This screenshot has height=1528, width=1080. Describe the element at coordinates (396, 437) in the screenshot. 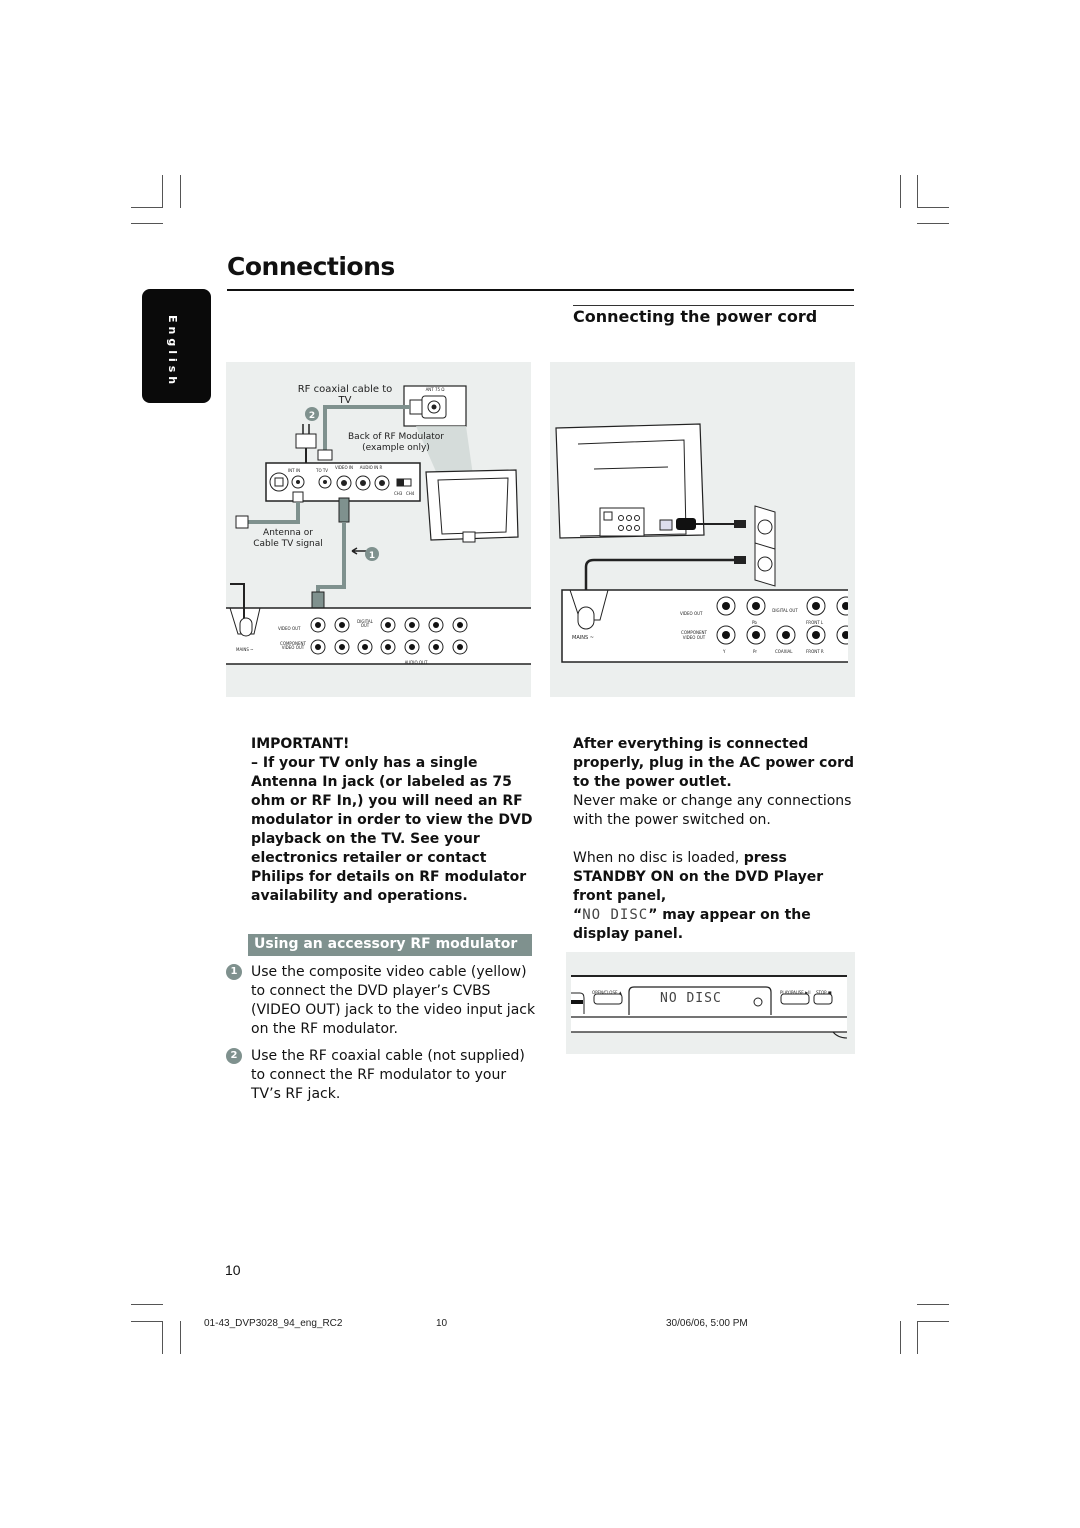

I see `modulator-label-line1: Back of RF Modulator` at that location.